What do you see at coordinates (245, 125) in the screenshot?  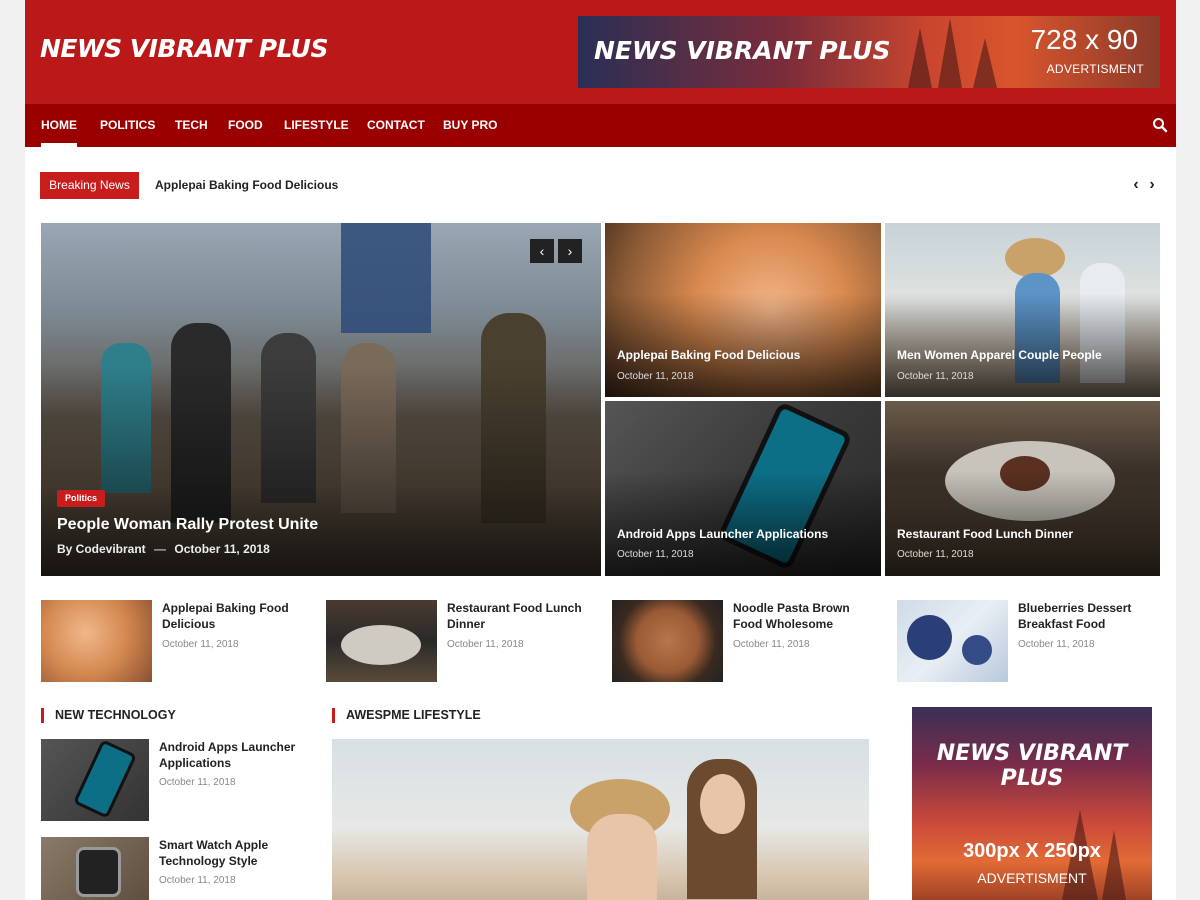 I see `nav-item-food: FOOD` at bounding box center [245, 125].